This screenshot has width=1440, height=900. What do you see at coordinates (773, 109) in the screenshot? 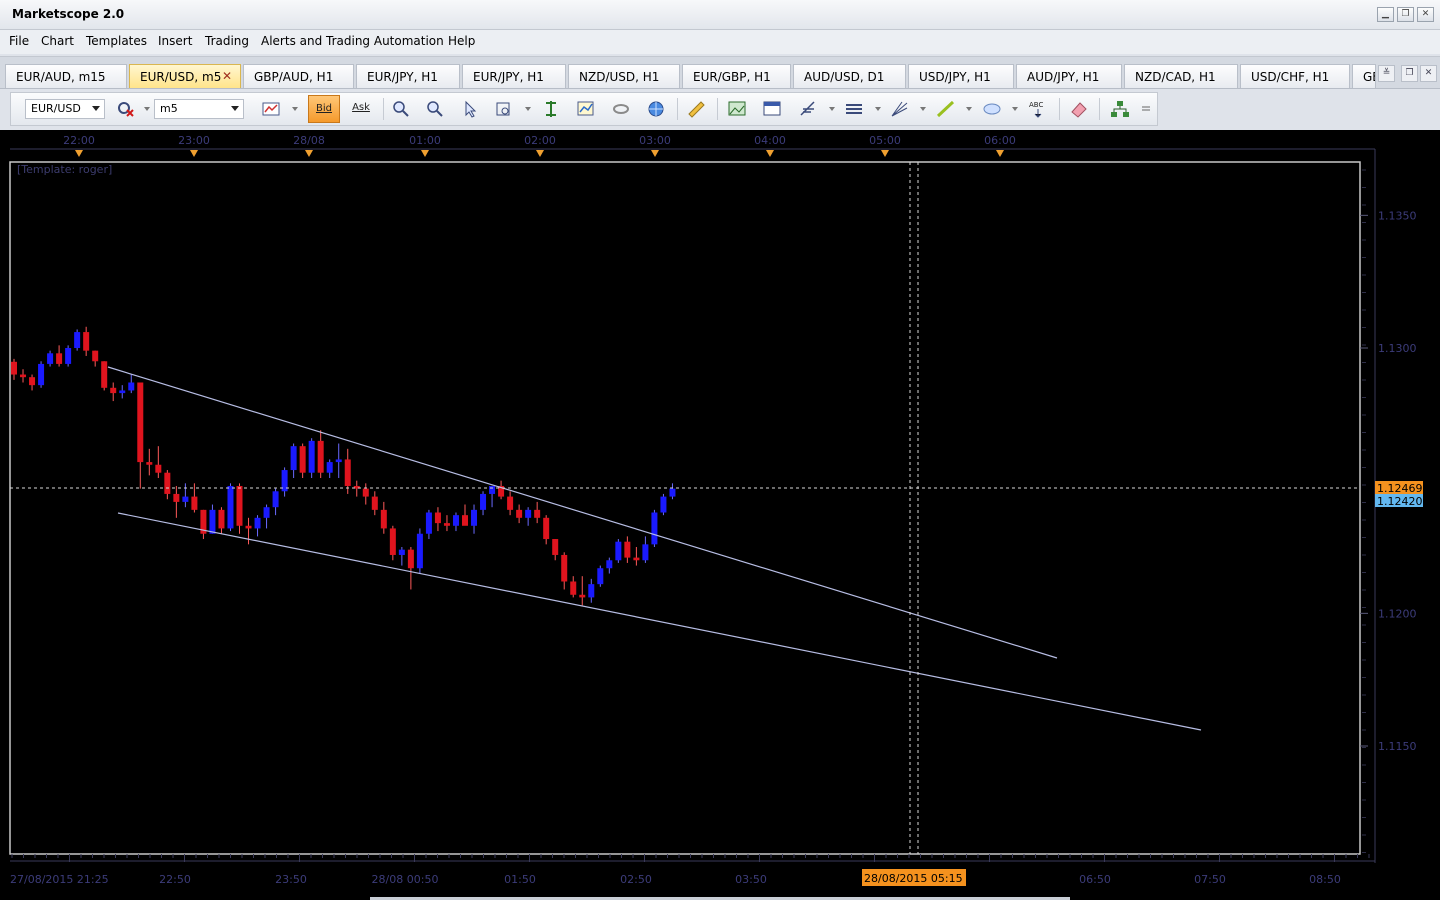
I see `window-icon` at bounding box center [773, 109].